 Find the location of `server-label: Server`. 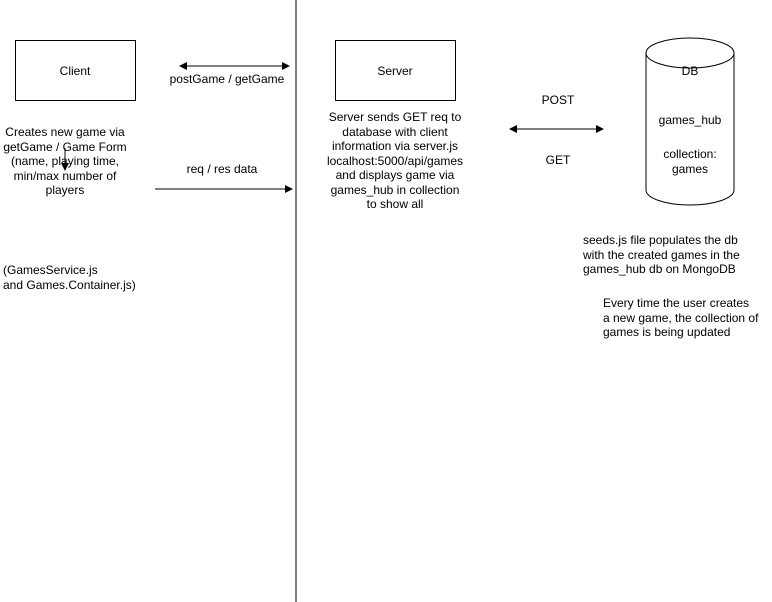

server-label: Server is located at coordinates (395, 71).